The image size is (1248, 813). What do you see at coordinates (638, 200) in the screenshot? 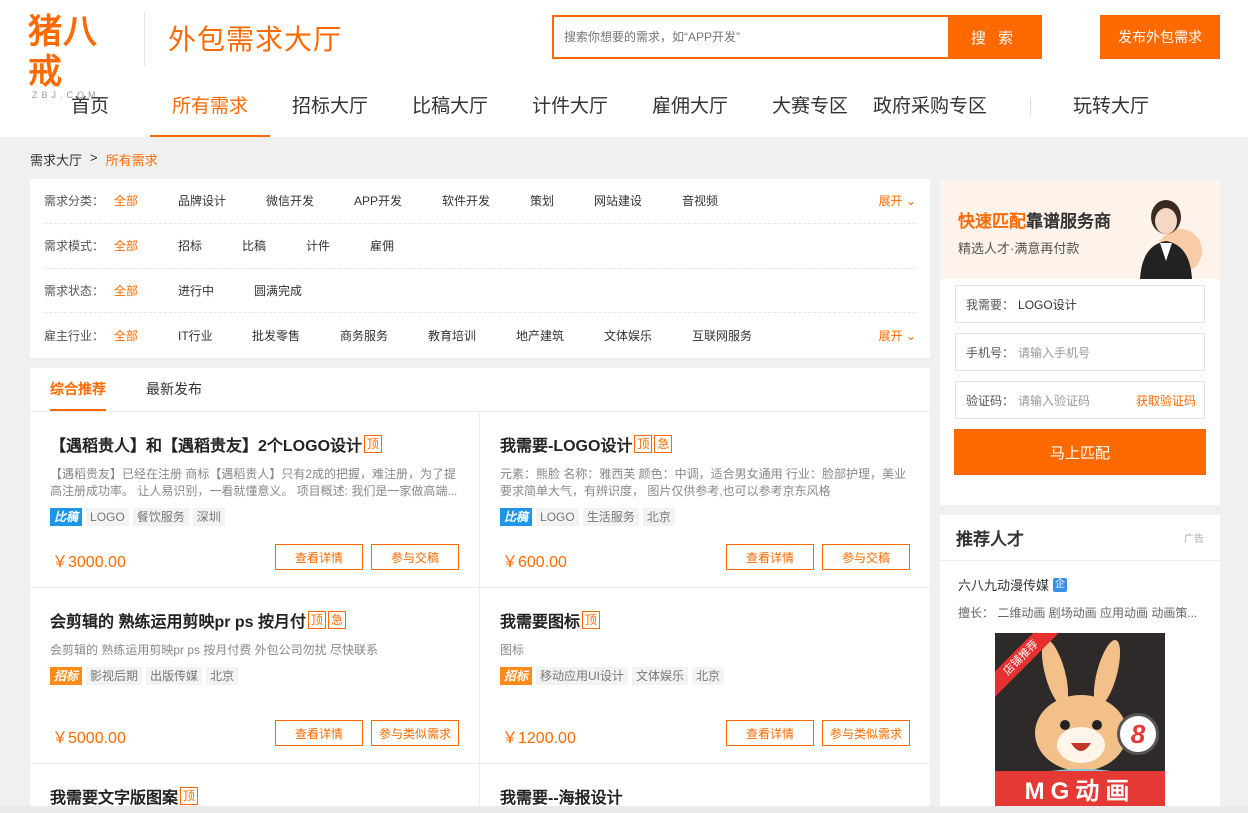
I see `filter-option: 网站建设` at bounding box center [638, 200].